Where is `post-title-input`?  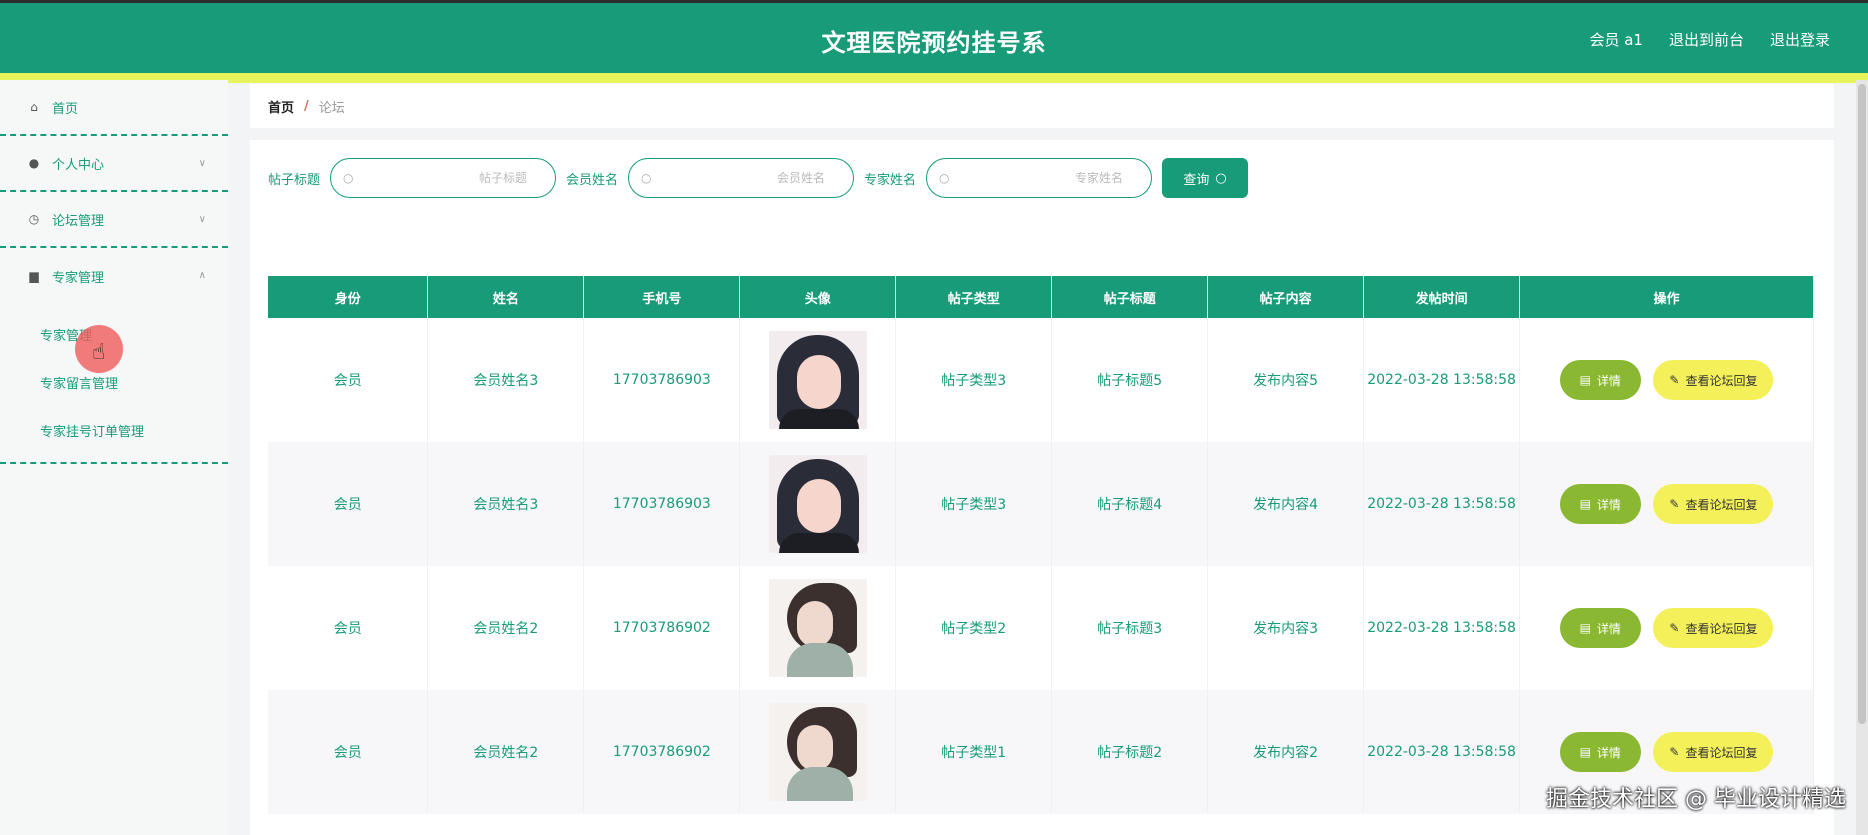 post-title-input is located at coordinates (443, 178).